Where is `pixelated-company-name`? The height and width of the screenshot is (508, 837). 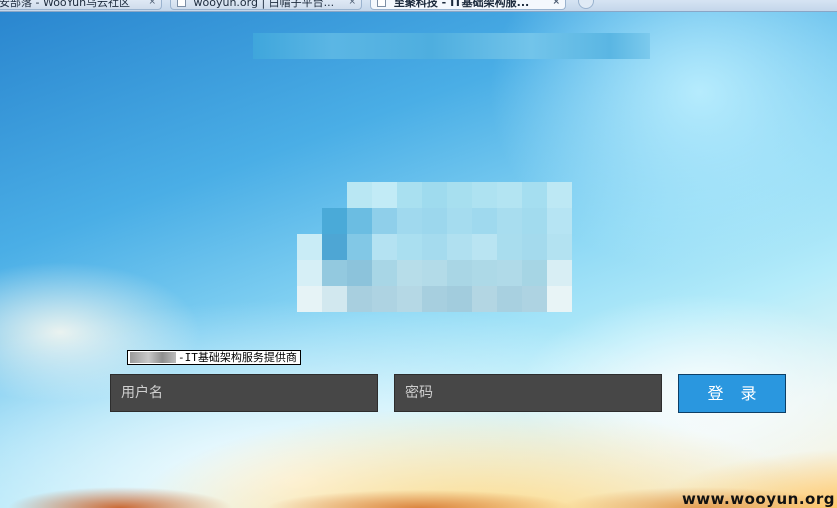
pixelated-company-name is located at coordinates (153, 357).